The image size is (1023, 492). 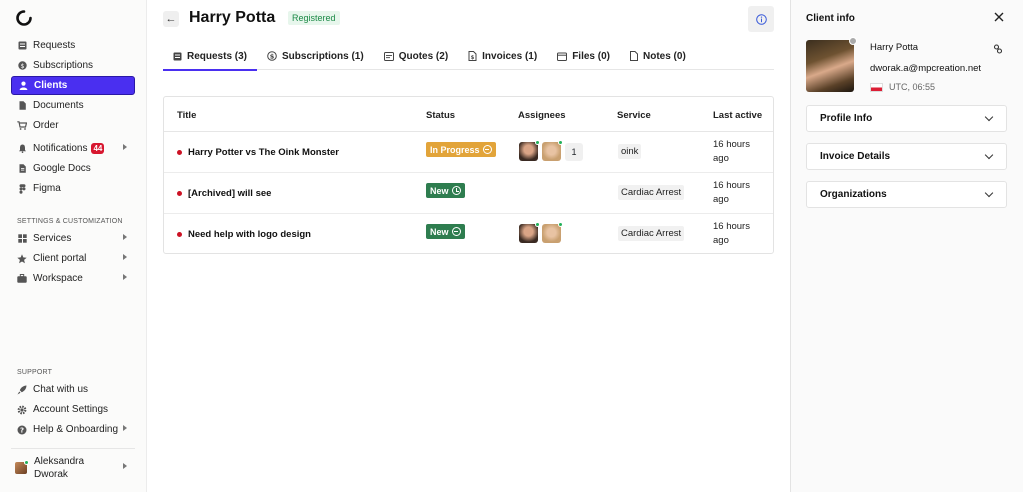 What do you see at coordinates (634, 115) in the screenshot?
I see `column-header-service: Service` at bounding box center [634, 115].